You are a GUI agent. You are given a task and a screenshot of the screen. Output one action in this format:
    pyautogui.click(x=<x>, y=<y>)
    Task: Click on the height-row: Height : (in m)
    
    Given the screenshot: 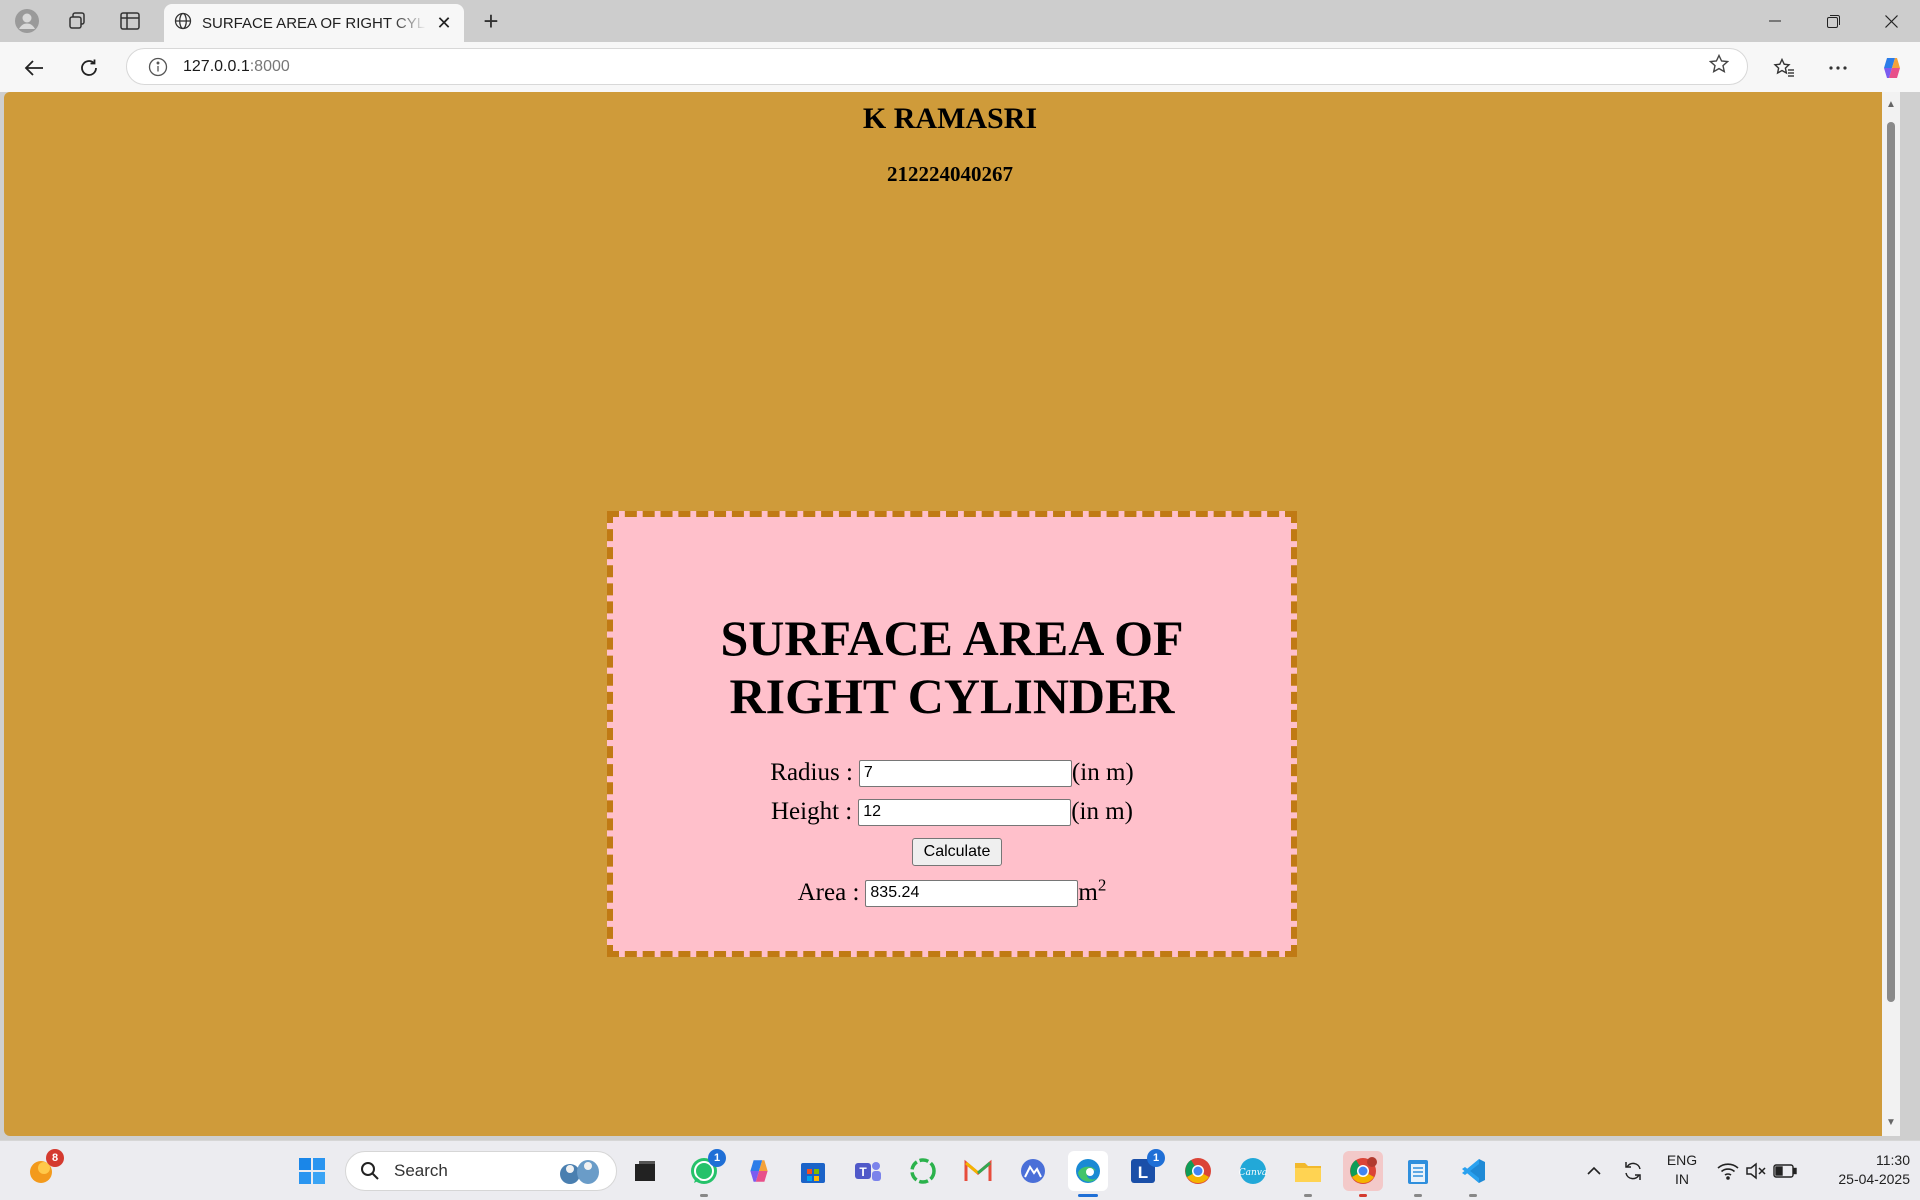 What is the action you would take?
    pyautogui.click(x=952, y=812)
    